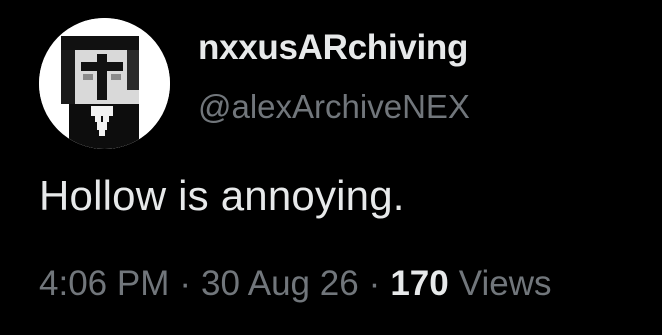 The image size is (662, 335). What do you see at coordinates (280, 284) in the screenshot?
I see `tweet-date: 30 Aug 26` at bounding box center [280, 284].